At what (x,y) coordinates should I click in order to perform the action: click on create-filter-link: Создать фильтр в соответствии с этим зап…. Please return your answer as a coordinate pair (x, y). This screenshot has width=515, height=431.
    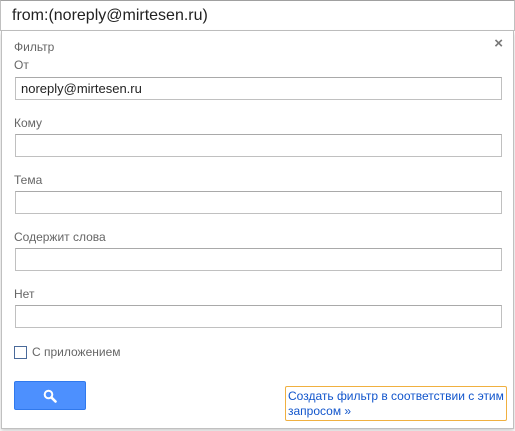
    Looking at the image, I should click on (396, 403).